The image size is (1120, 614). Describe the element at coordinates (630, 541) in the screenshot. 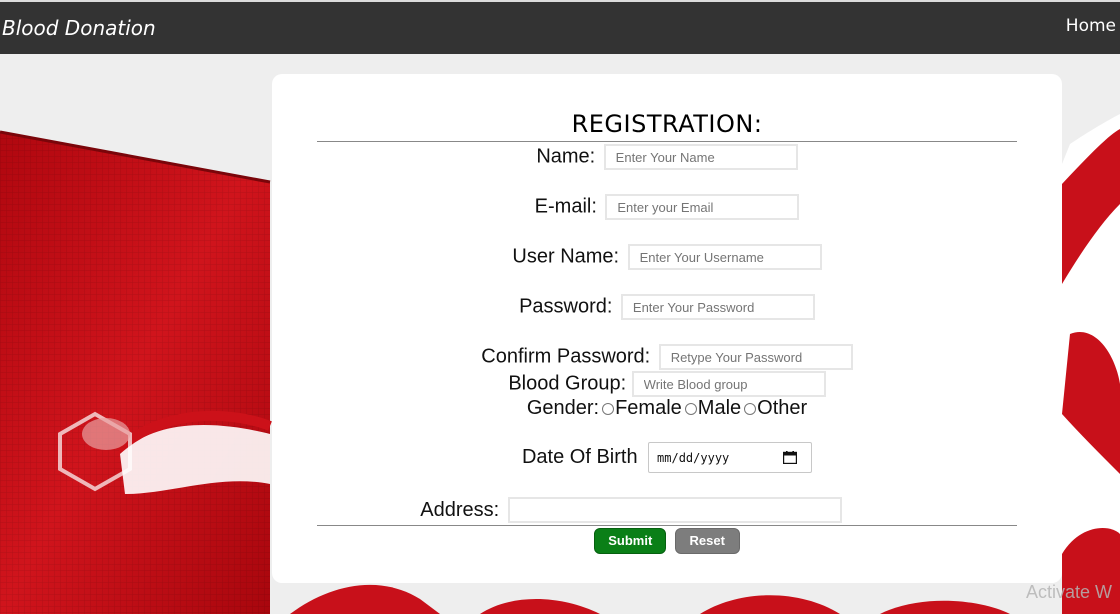

I see `submit-button: Submit` at that location.